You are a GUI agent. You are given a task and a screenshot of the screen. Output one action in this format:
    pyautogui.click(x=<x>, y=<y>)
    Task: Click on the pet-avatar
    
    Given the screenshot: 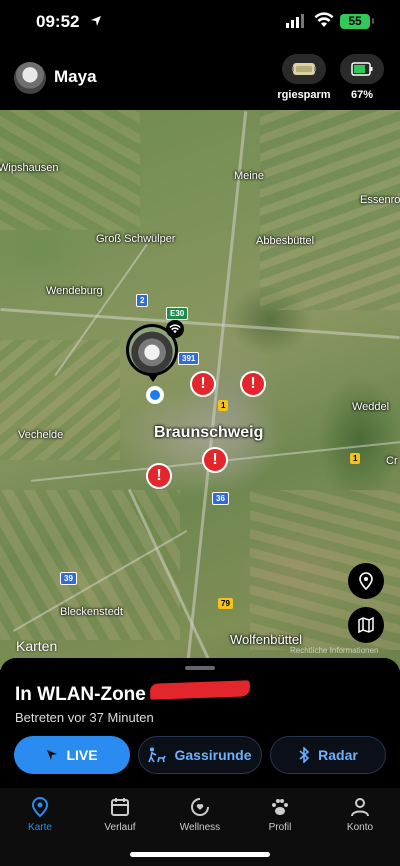 What is the action you would take?
    pyautogui.click(x=30, y=78)
    